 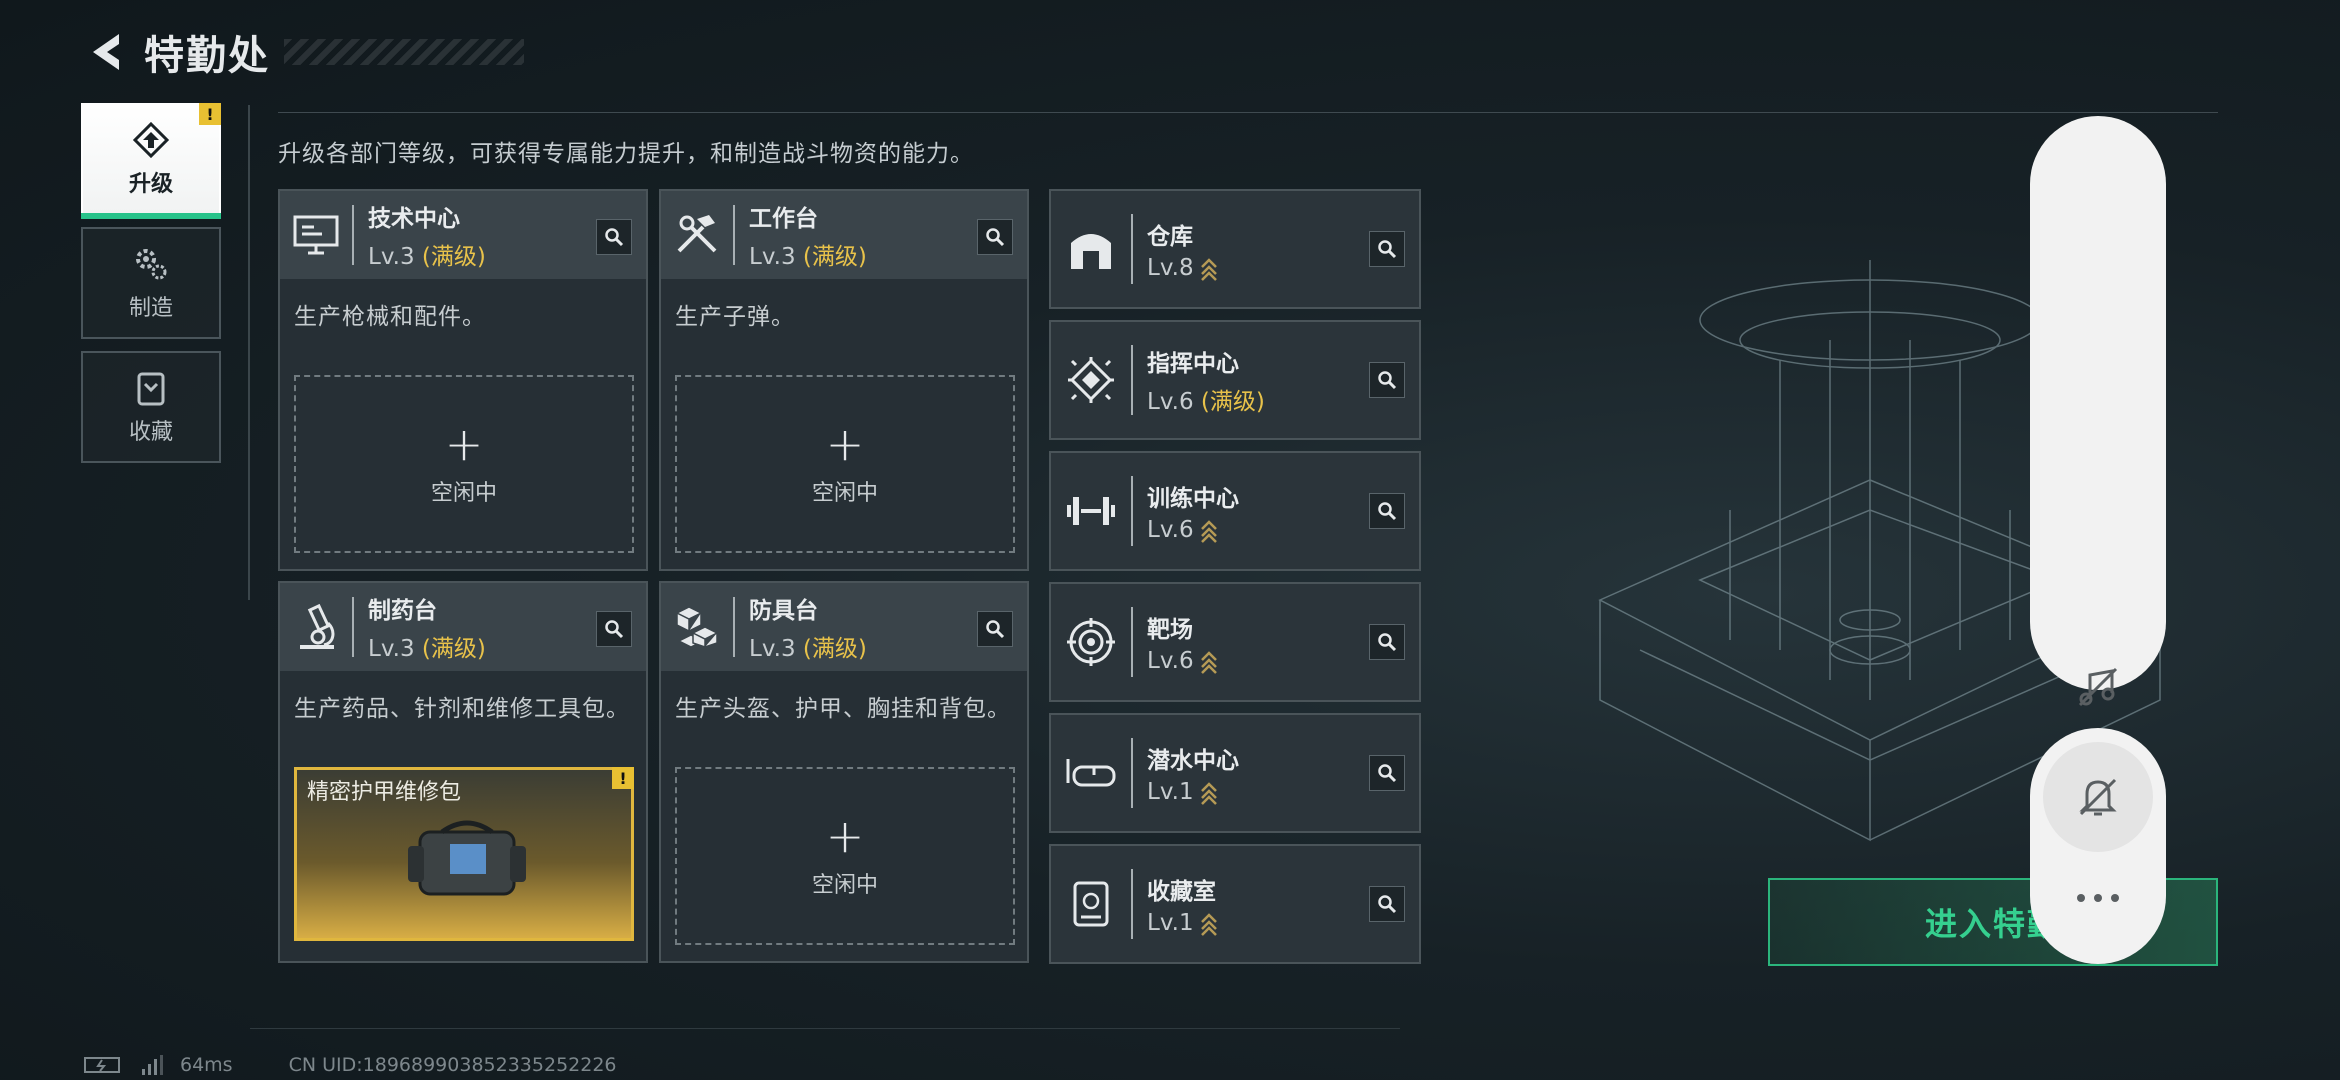 What do you see at coordinates (1170, 630) in the screenshot?
I see `facility-name: 靶场` at bounding box center [1170, 630].